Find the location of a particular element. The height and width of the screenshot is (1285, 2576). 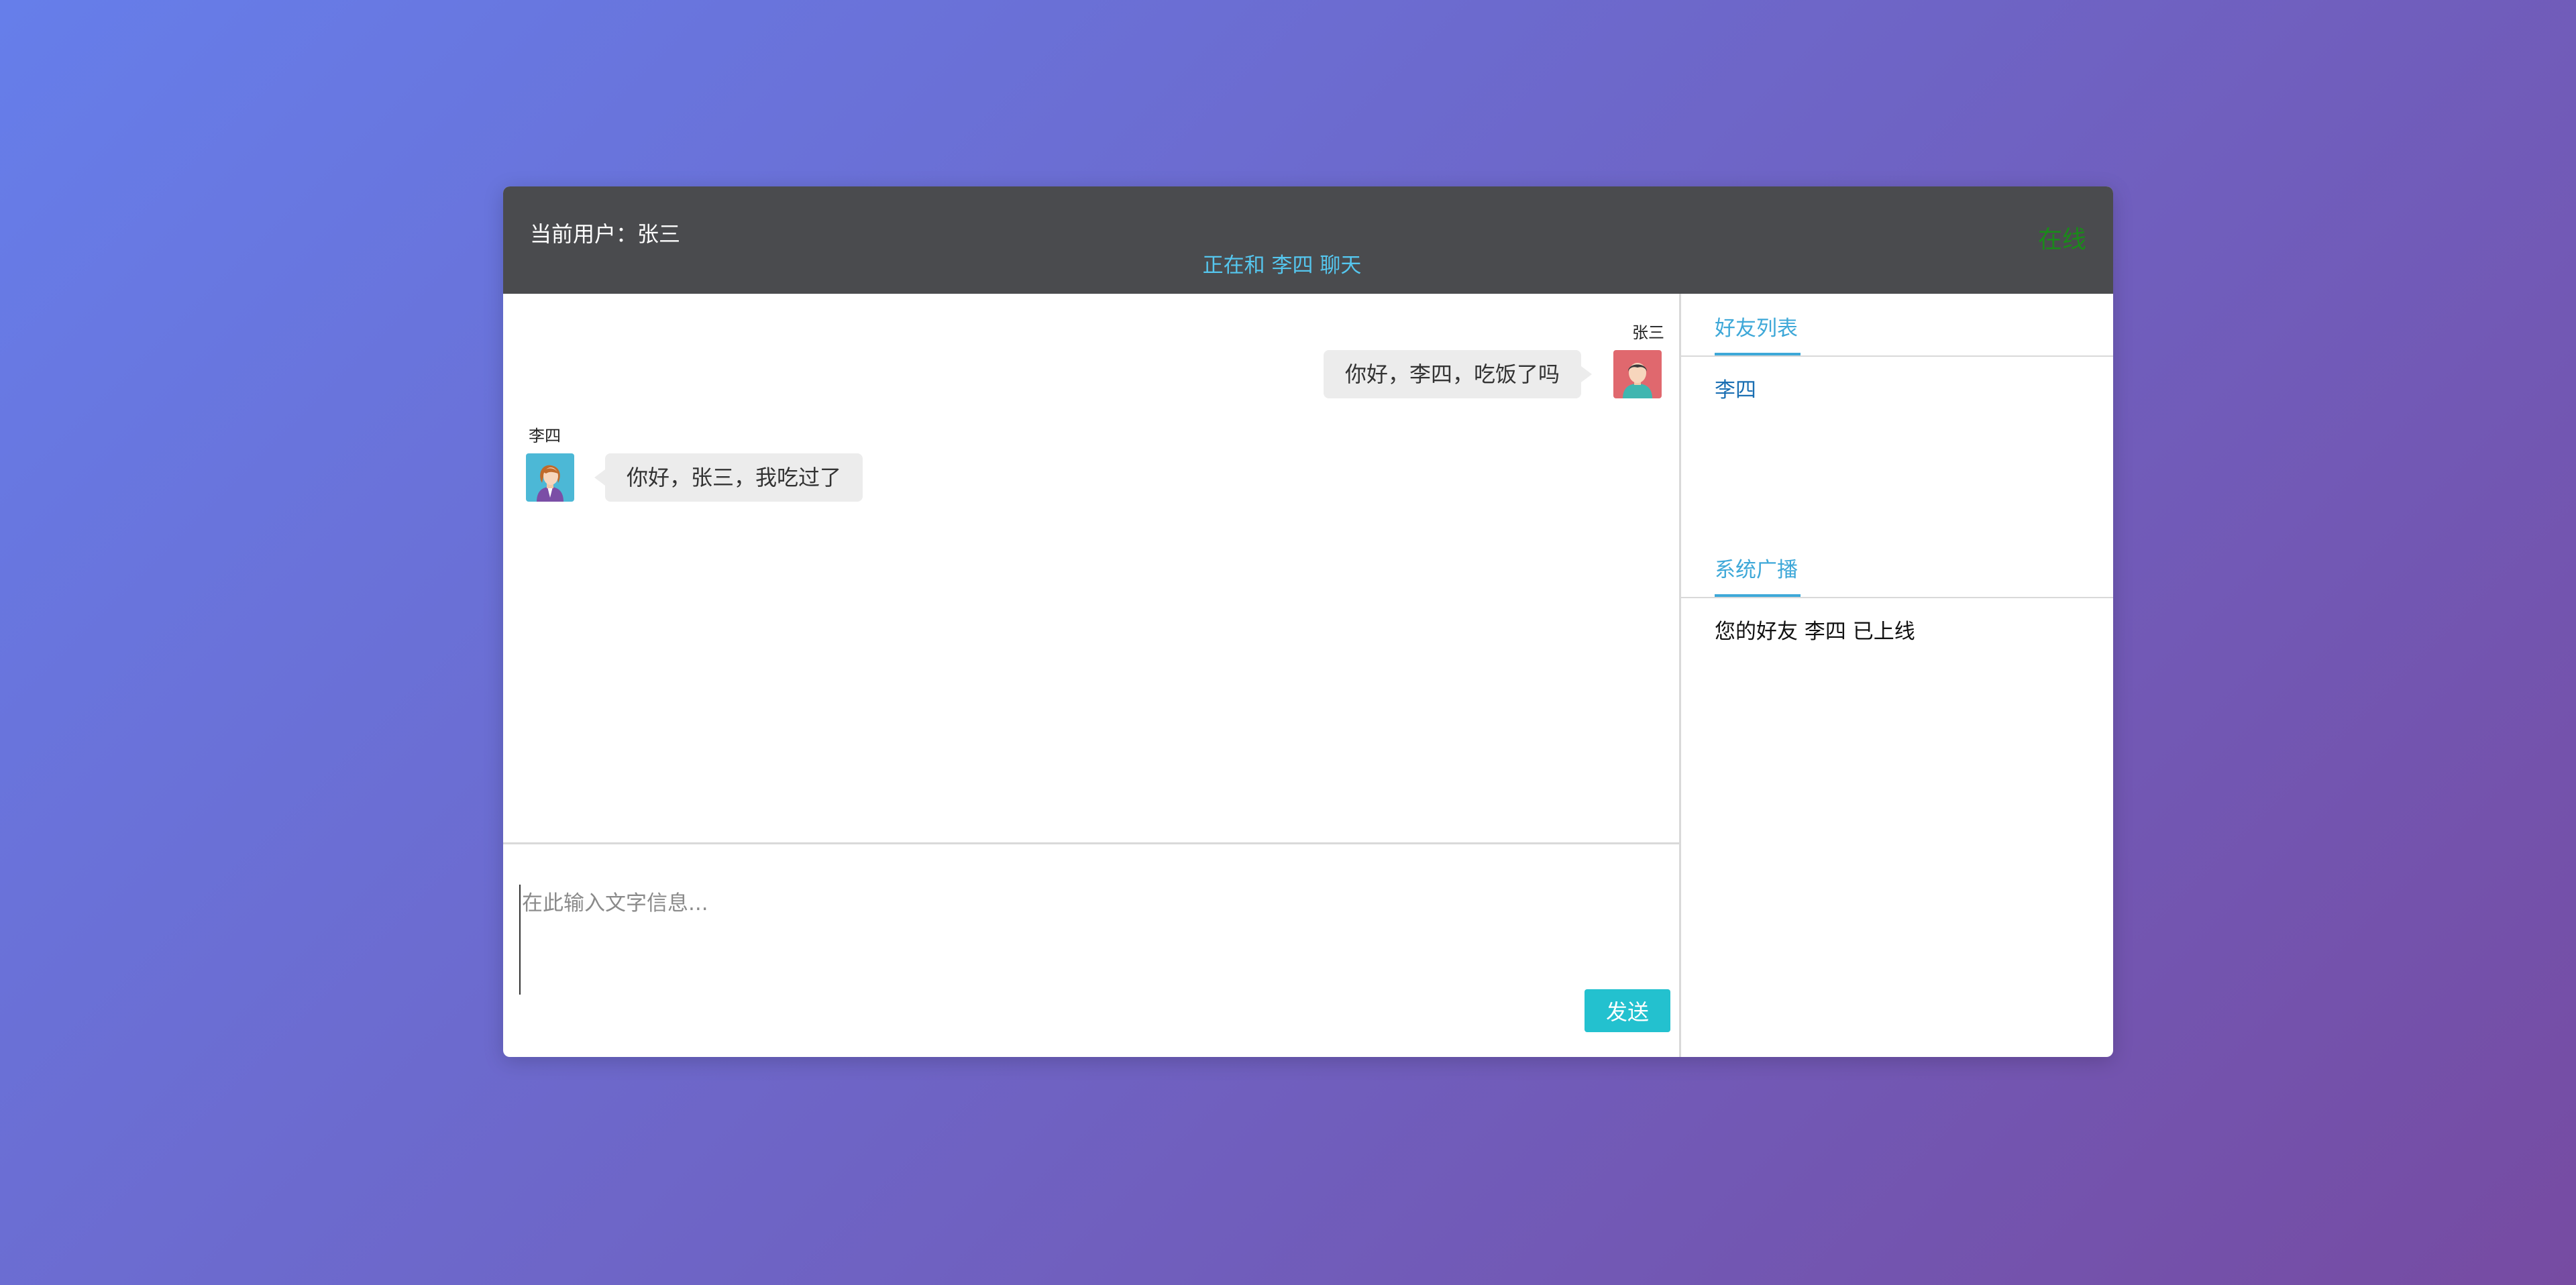

friends-list-title: 好友列表 is located at coordinates (1756, 326).